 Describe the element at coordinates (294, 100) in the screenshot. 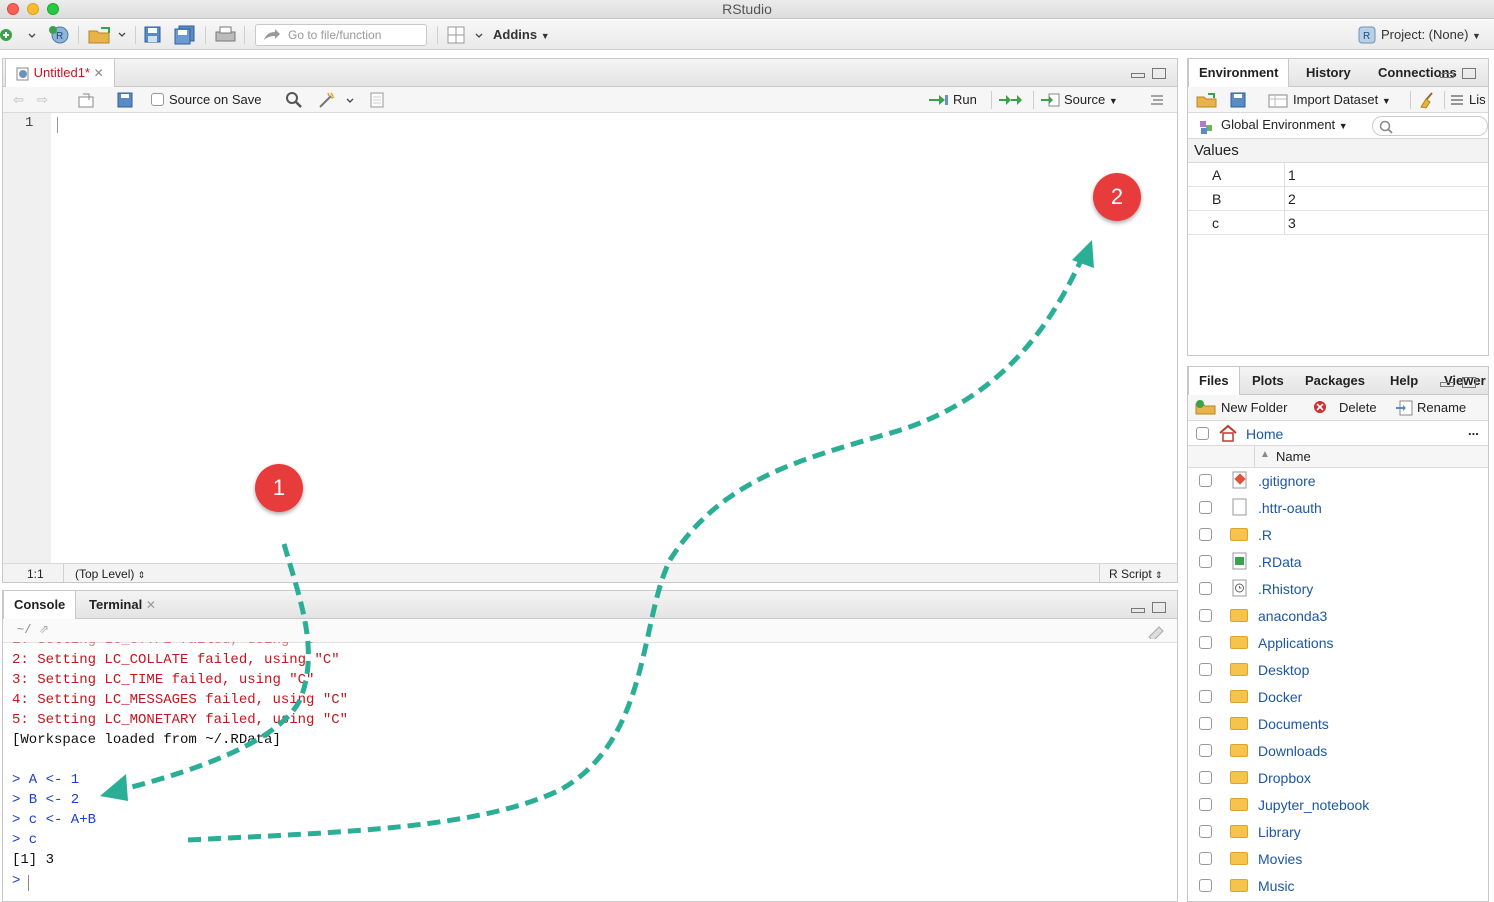

I see `search-icon` at that location.